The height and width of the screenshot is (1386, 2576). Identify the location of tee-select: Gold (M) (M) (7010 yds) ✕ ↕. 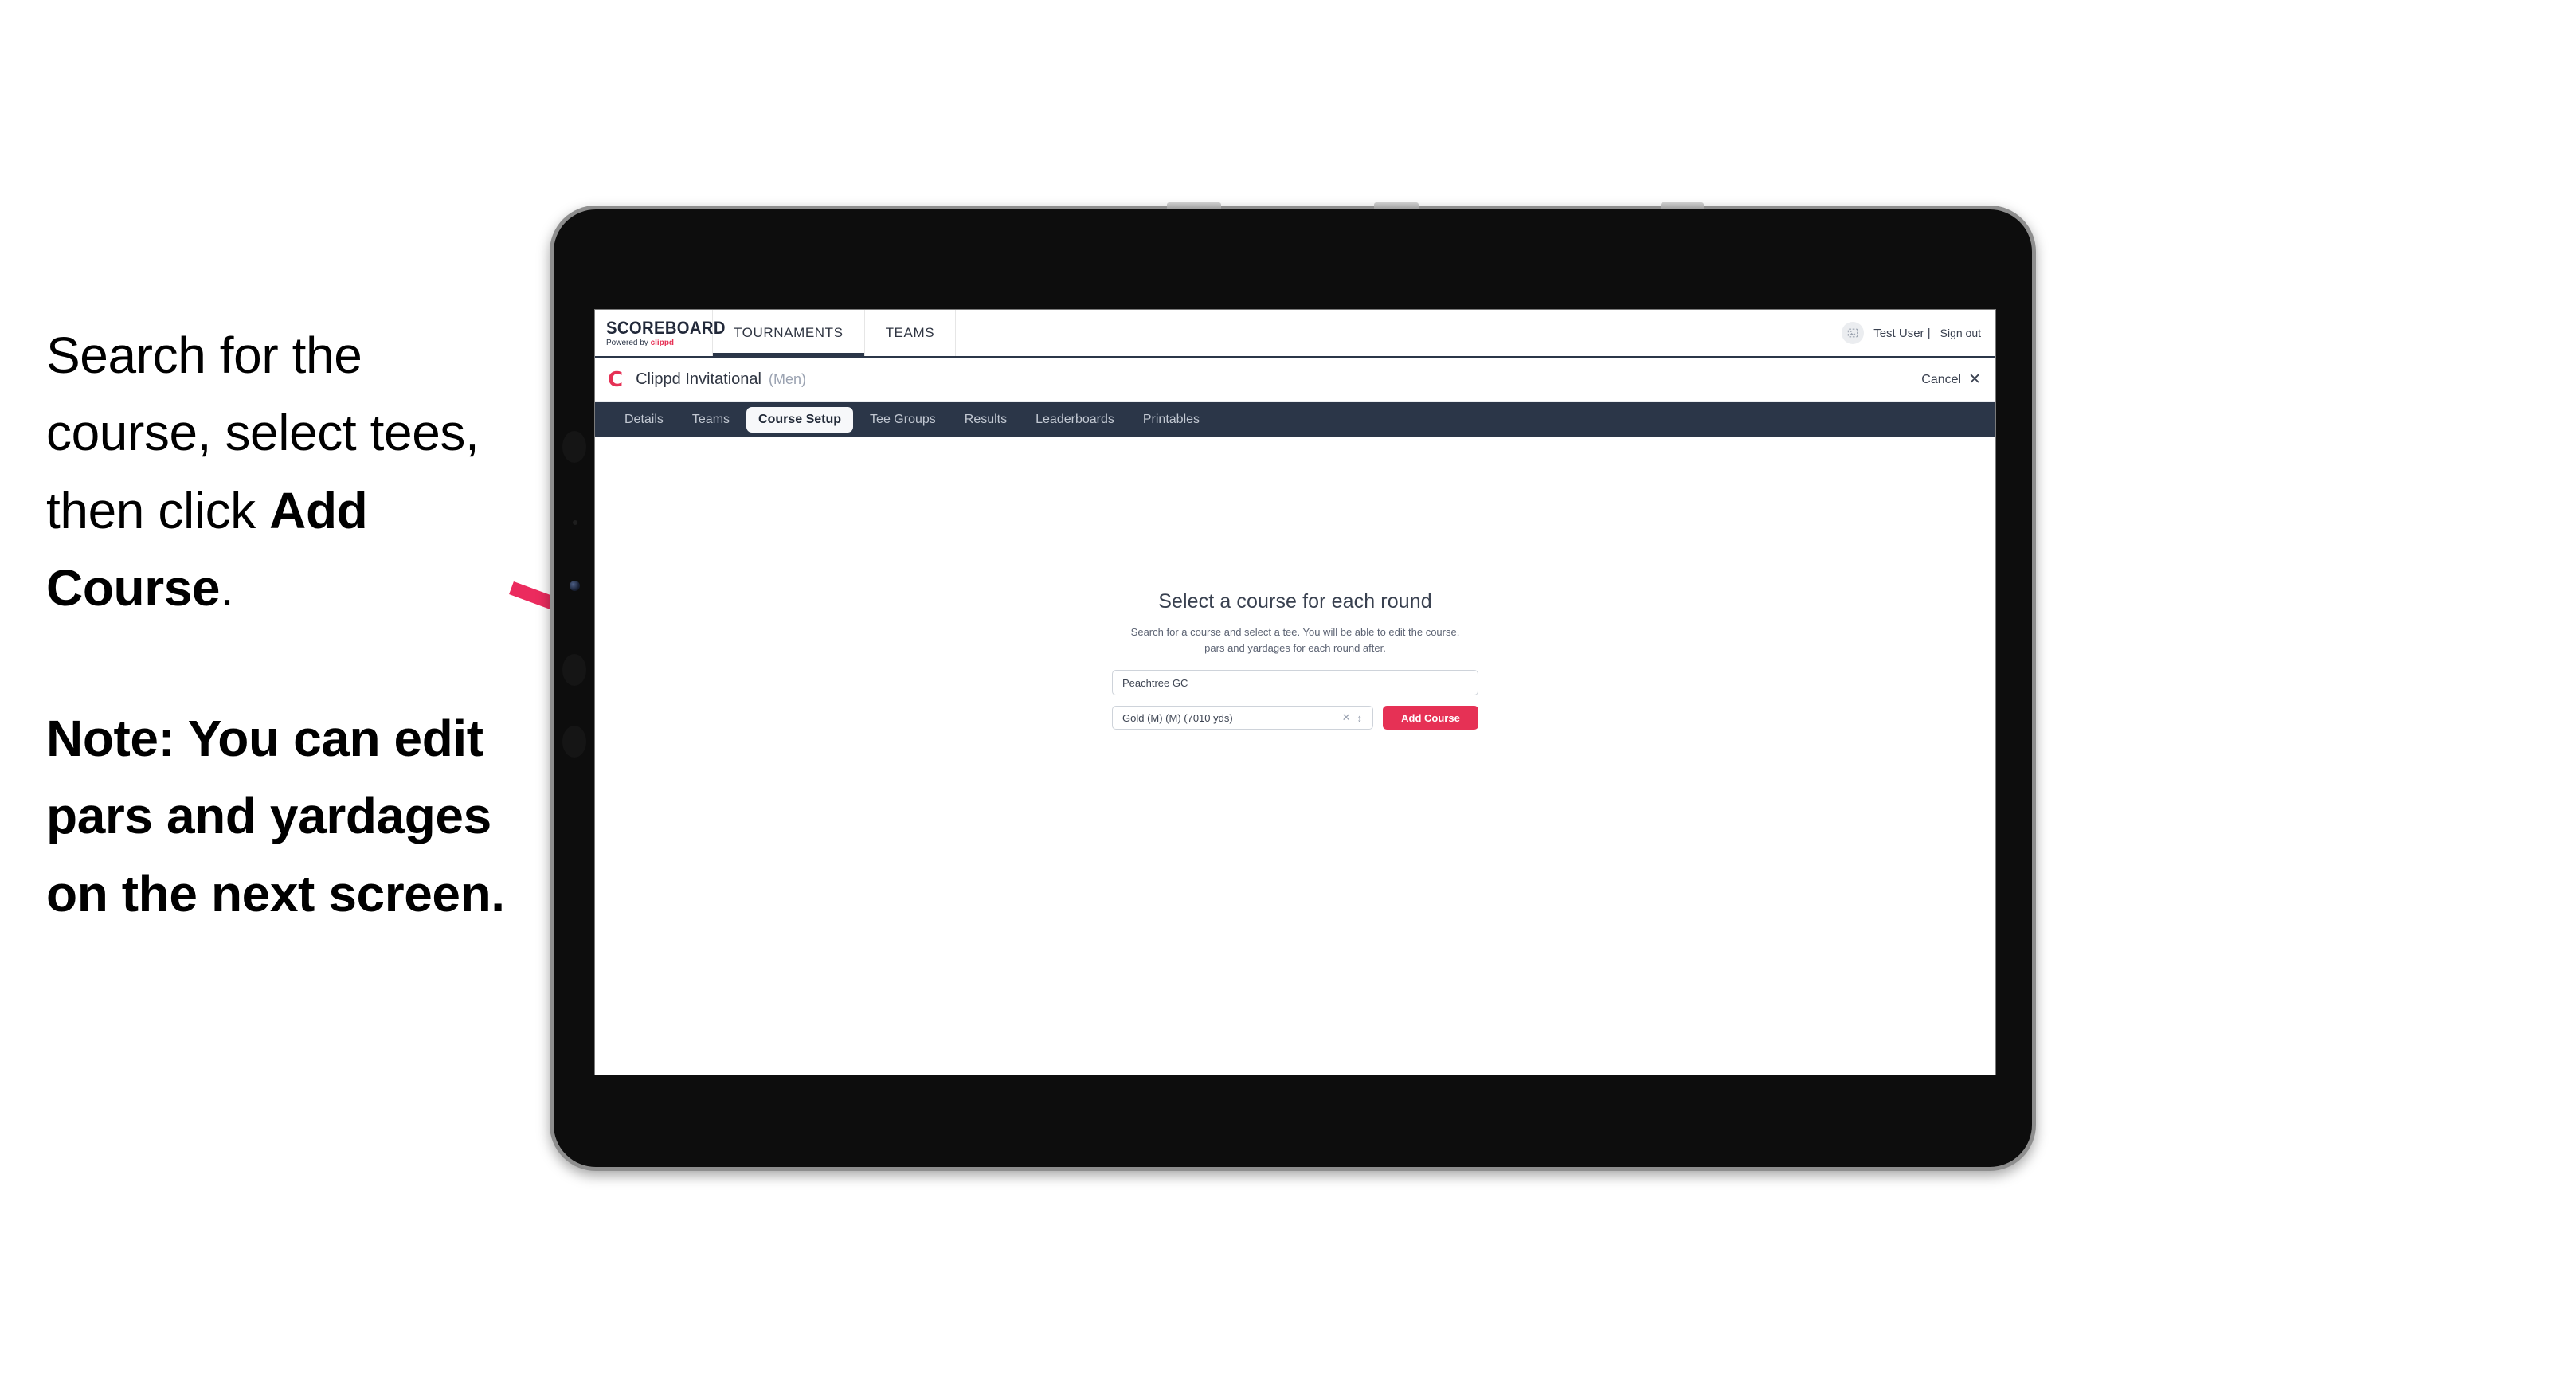
(1242, 718).